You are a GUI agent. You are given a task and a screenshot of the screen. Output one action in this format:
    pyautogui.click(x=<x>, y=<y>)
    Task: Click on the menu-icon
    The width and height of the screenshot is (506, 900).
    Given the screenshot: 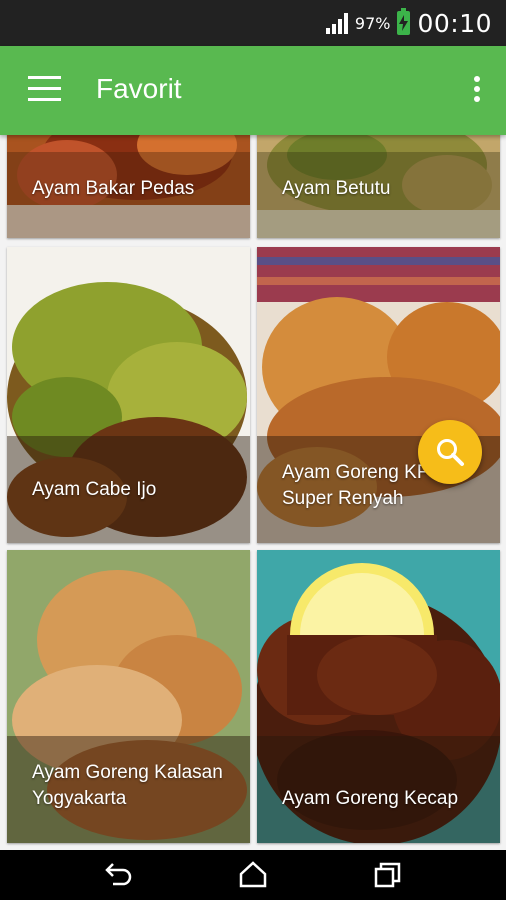 What is the action you would take?
    pyautogui.click(x=44, y=91)
    